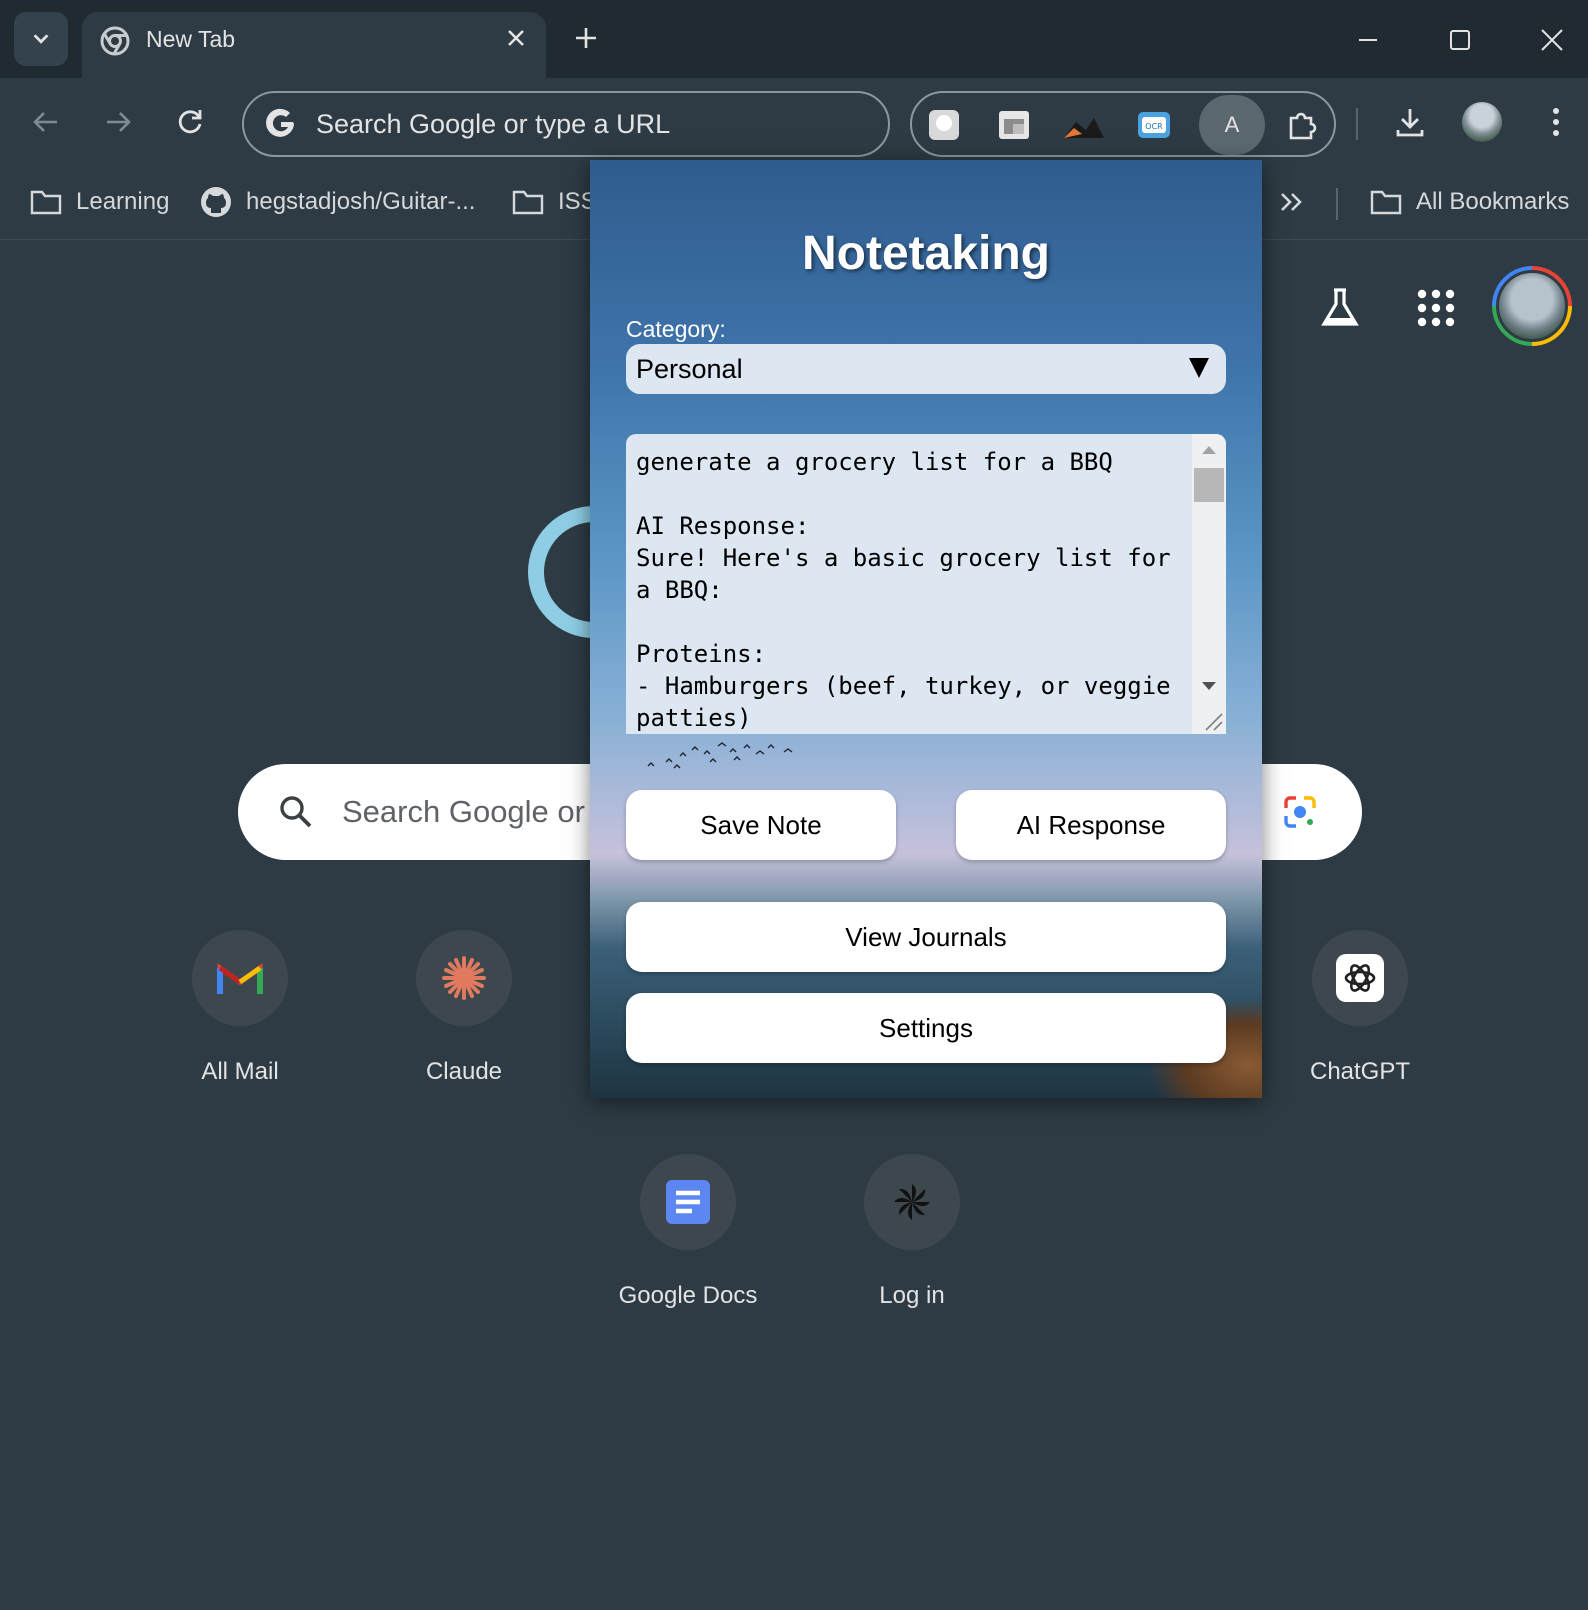  I want to click on shortcut-log-in: Log in, so click(912, 1254).